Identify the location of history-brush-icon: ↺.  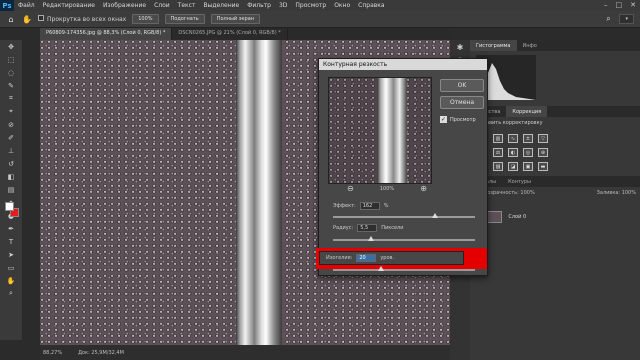
(11, 163).